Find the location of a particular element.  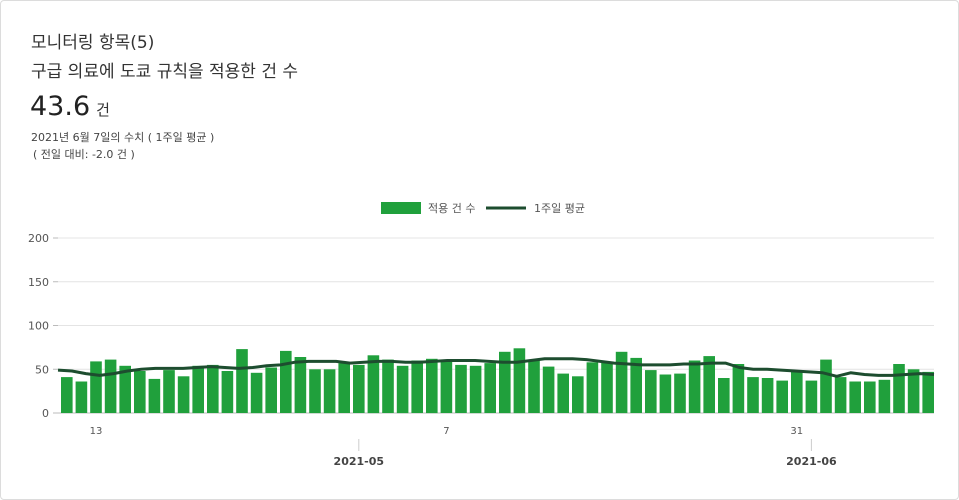

ytick-label-100: 100 is located at coordinates (38, 326).